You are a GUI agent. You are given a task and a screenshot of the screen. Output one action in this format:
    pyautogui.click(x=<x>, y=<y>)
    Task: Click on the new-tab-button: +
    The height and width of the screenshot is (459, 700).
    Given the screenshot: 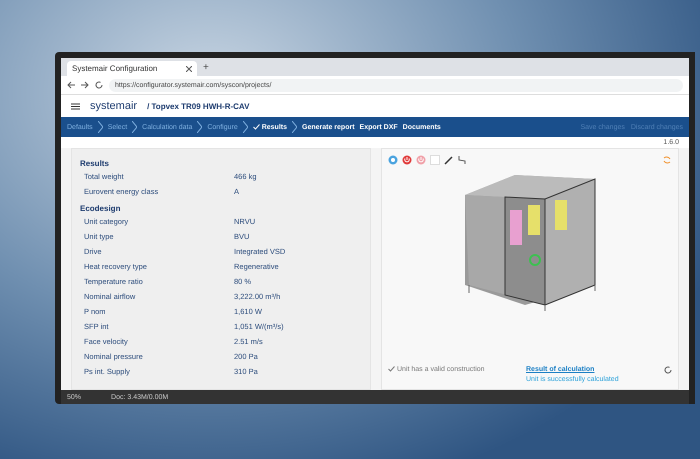 What is the action you would take?
    pyautogui.click(x=206, y=67)
    